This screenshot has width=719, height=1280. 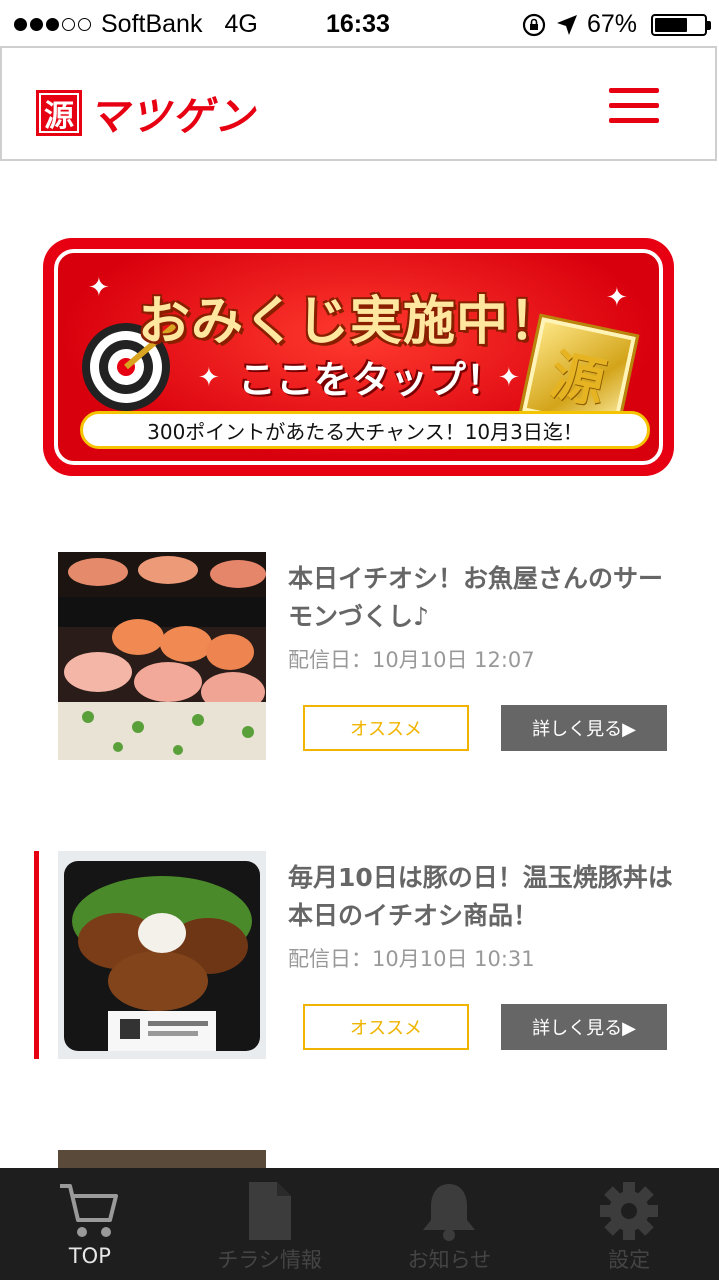 I want to click on tab-top: TOP, so click(x=90, y=1224).